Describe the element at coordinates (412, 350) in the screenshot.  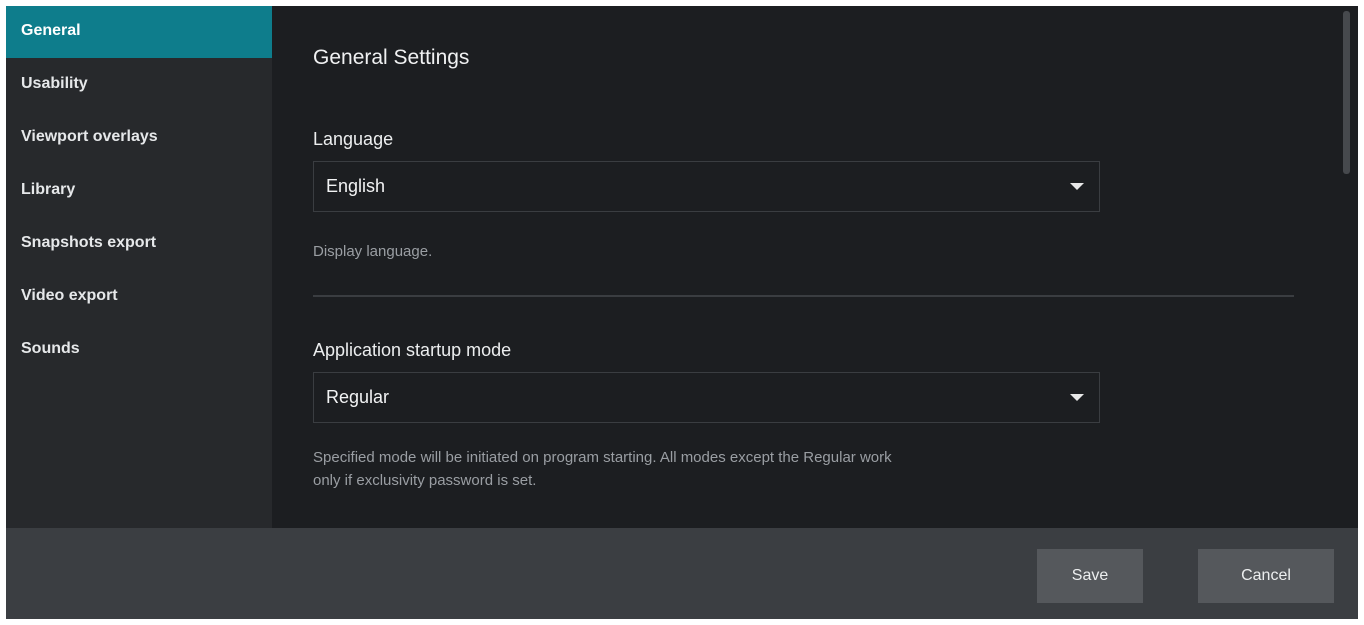
I see `startup-mode-label: Application startup mode` at that location.